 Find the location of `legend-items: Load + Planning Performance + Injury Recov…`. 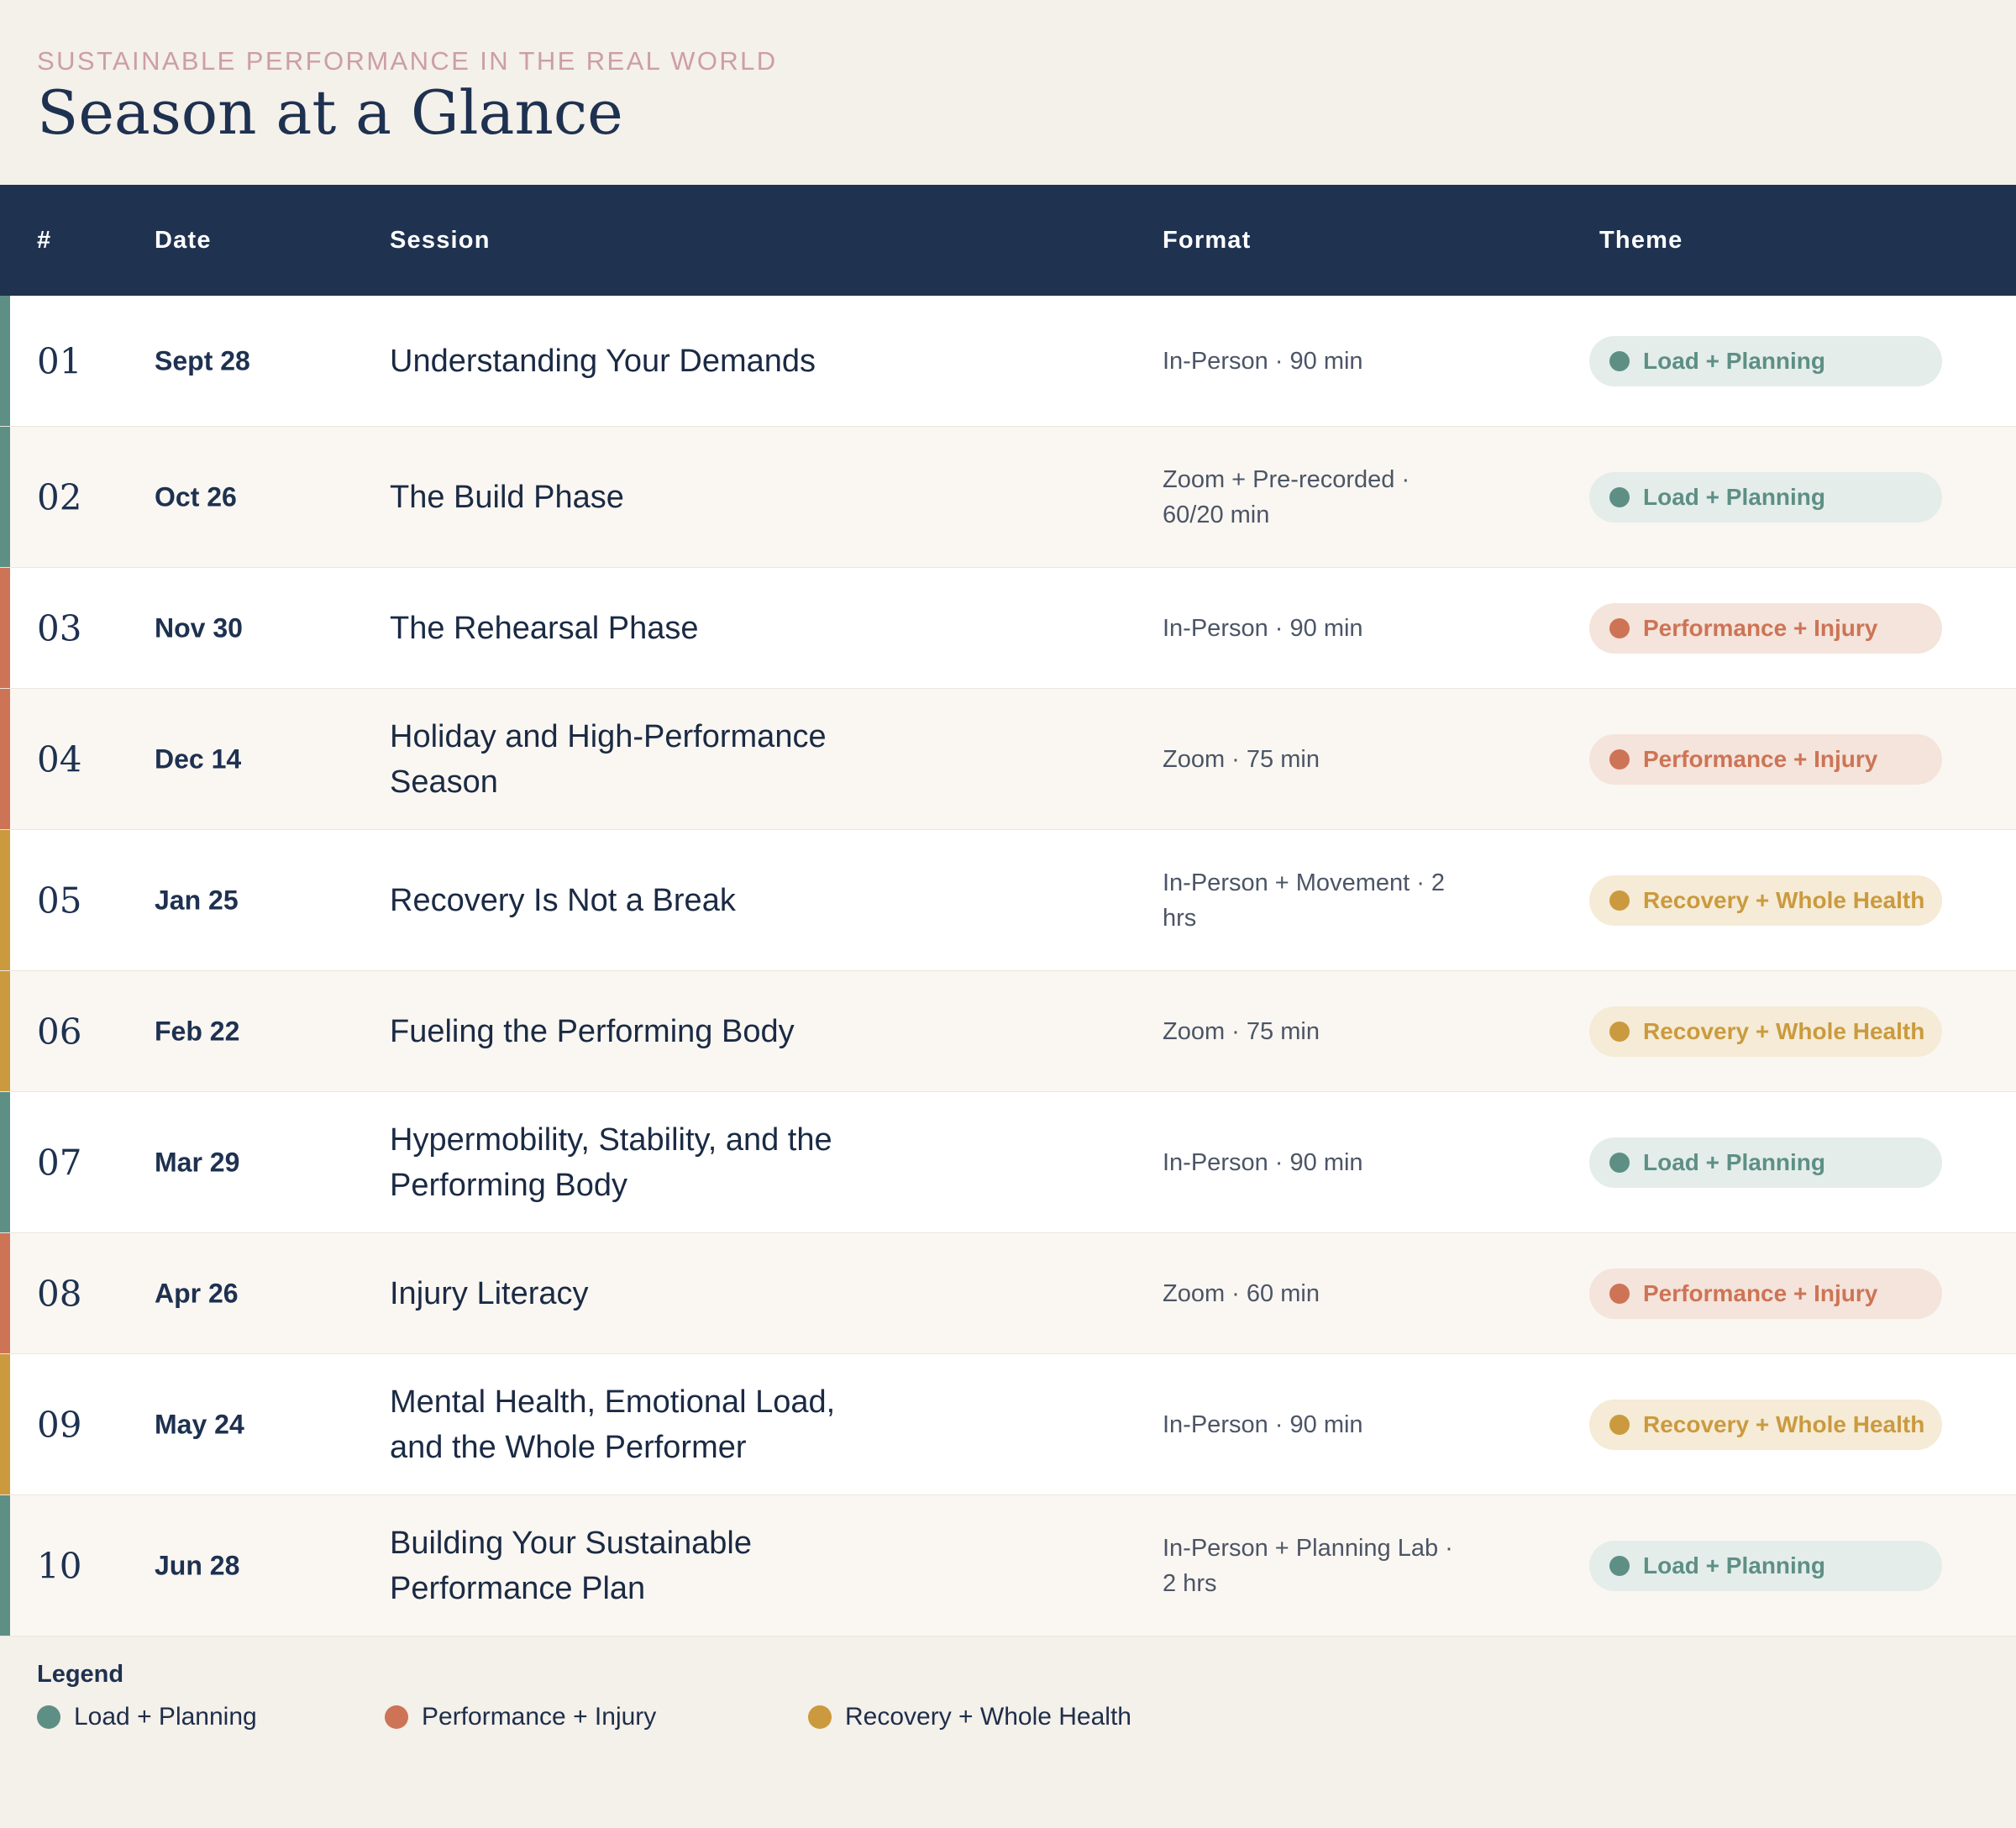

legend-items: Load + Planning Performance + Injury Recov… is located at coordinates (1008, 1720).